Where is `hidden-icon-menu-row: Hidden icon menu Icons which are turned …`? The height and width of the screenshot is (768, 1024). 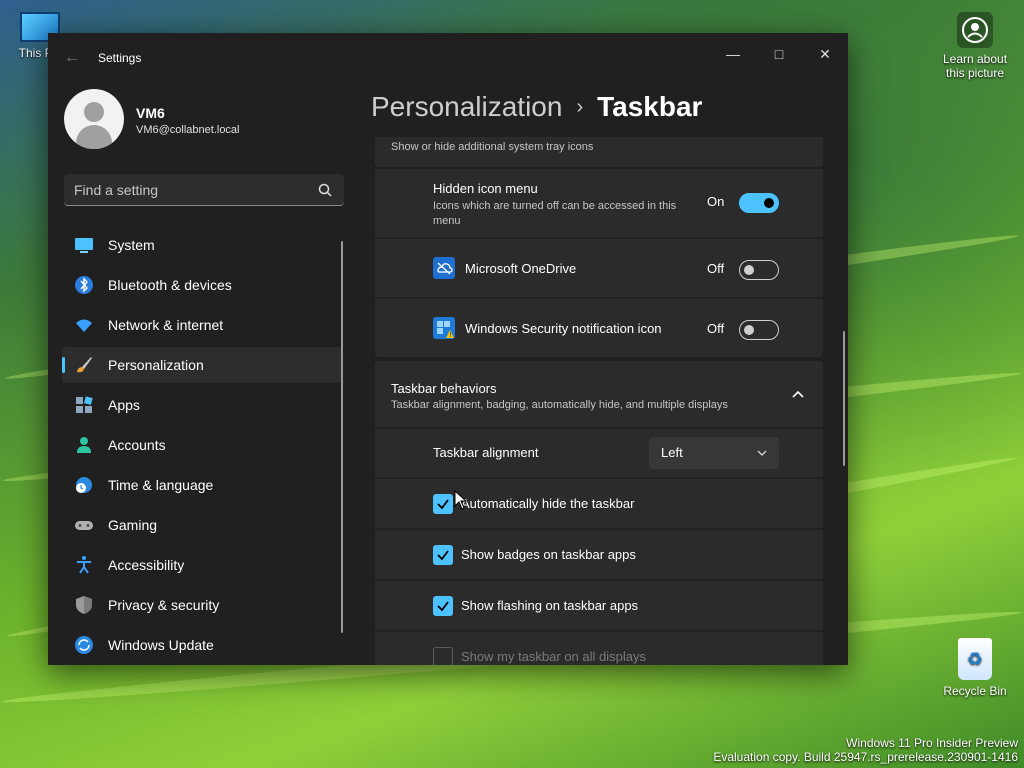 hidden-icon-menu-row: Hidden icon menu Icons which are turned … is located at coordinates (599, 203).